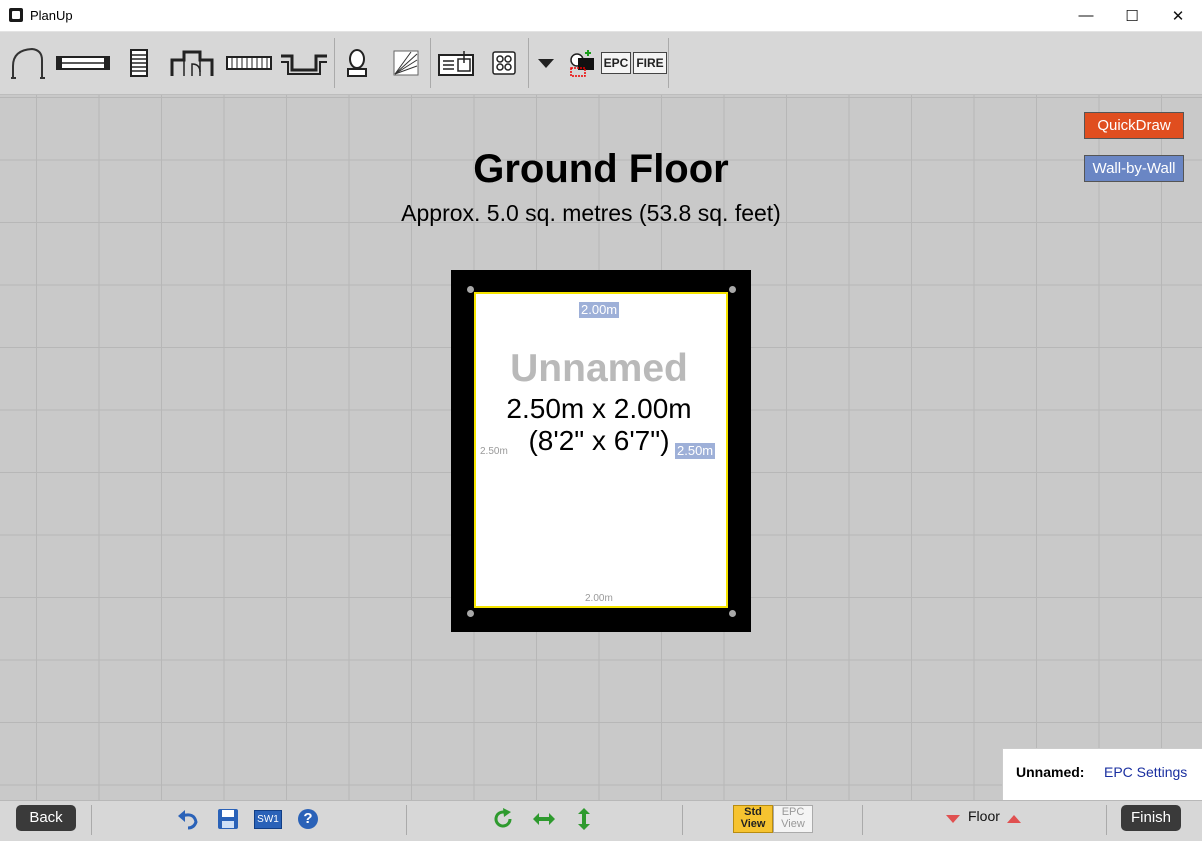 The height and width of the screenshot is (841, 1202). What do you see at coordinates (1151, 818) in the screenshot?
I see `finish-button: Finish` at bounding box center [1151, 818].